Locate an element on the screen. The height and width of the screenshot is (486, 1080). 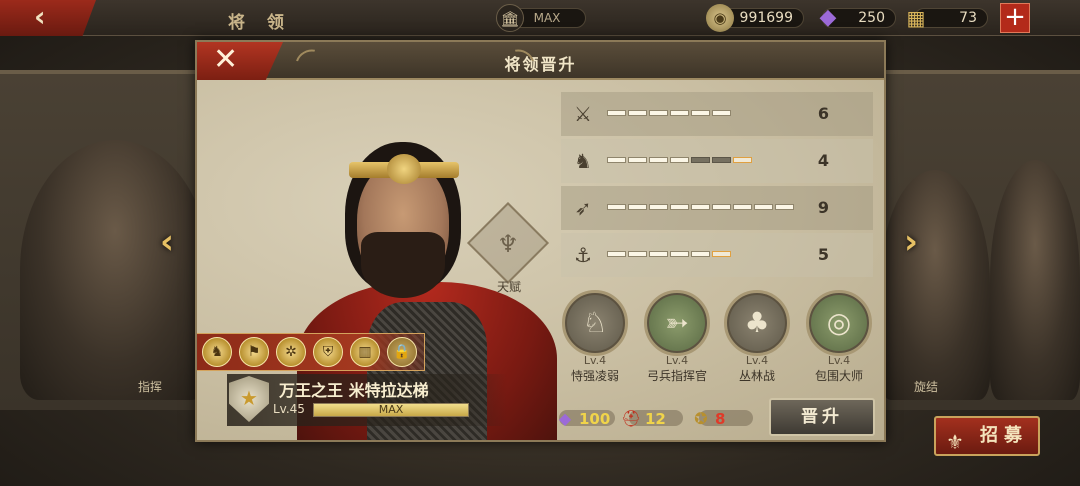
upgrade-skill-3: ♣ Lv.4 丛林战 is located at coordinates (757, 337).